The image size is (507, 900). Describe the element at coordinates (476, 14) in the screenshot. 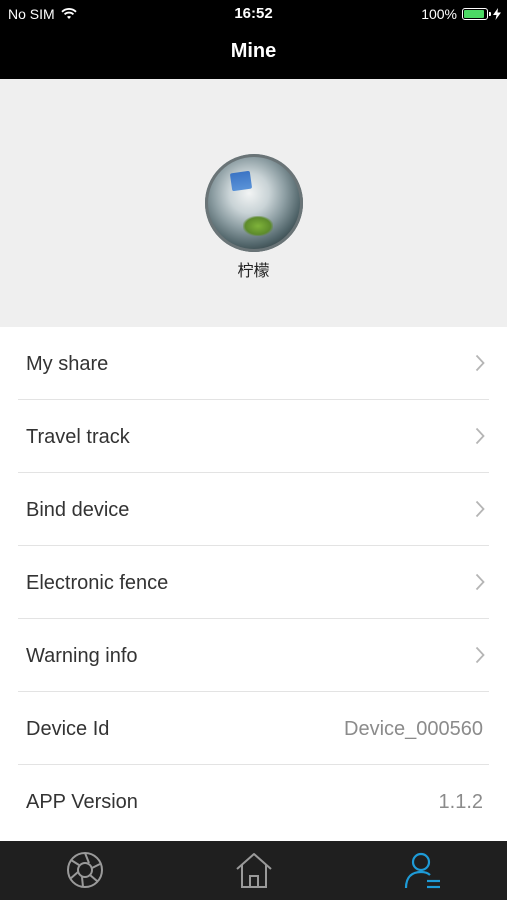

I see `battery-icon` at that location.